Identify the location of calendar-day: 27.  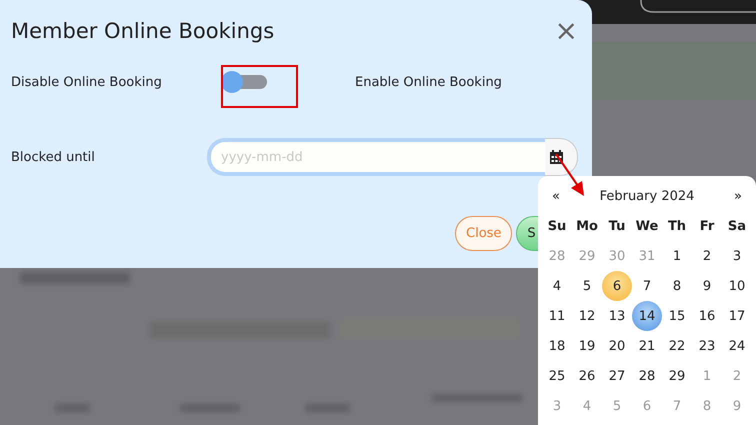
(617, 376).